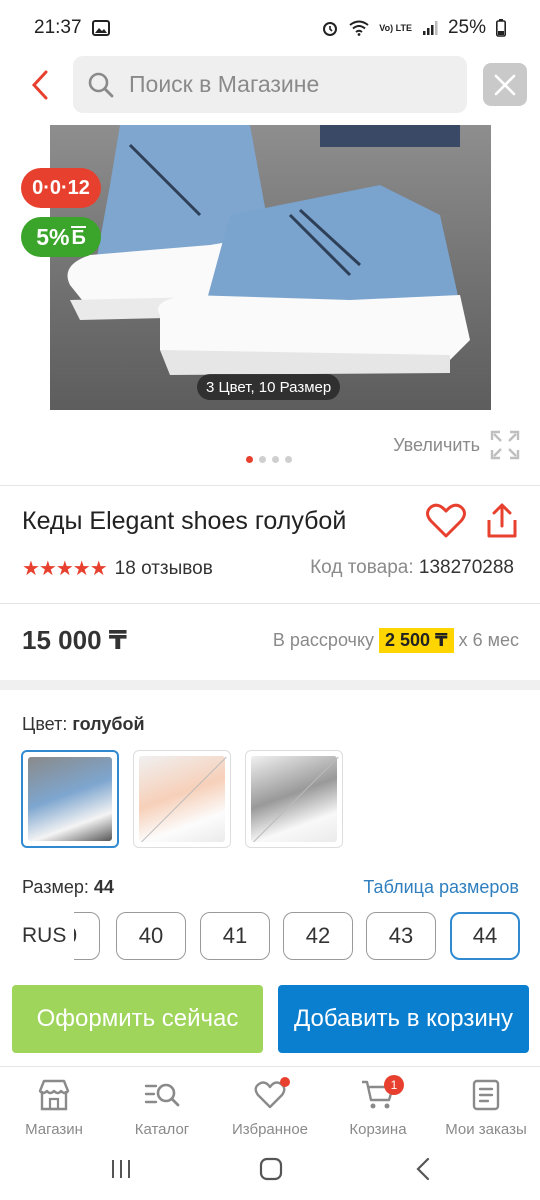 Image resolution: width=540 pixels, height=1200 pixels. Describe the element at coordinates (162, 1095) in the screenshot. I see `catalog-search-icon` at that location.